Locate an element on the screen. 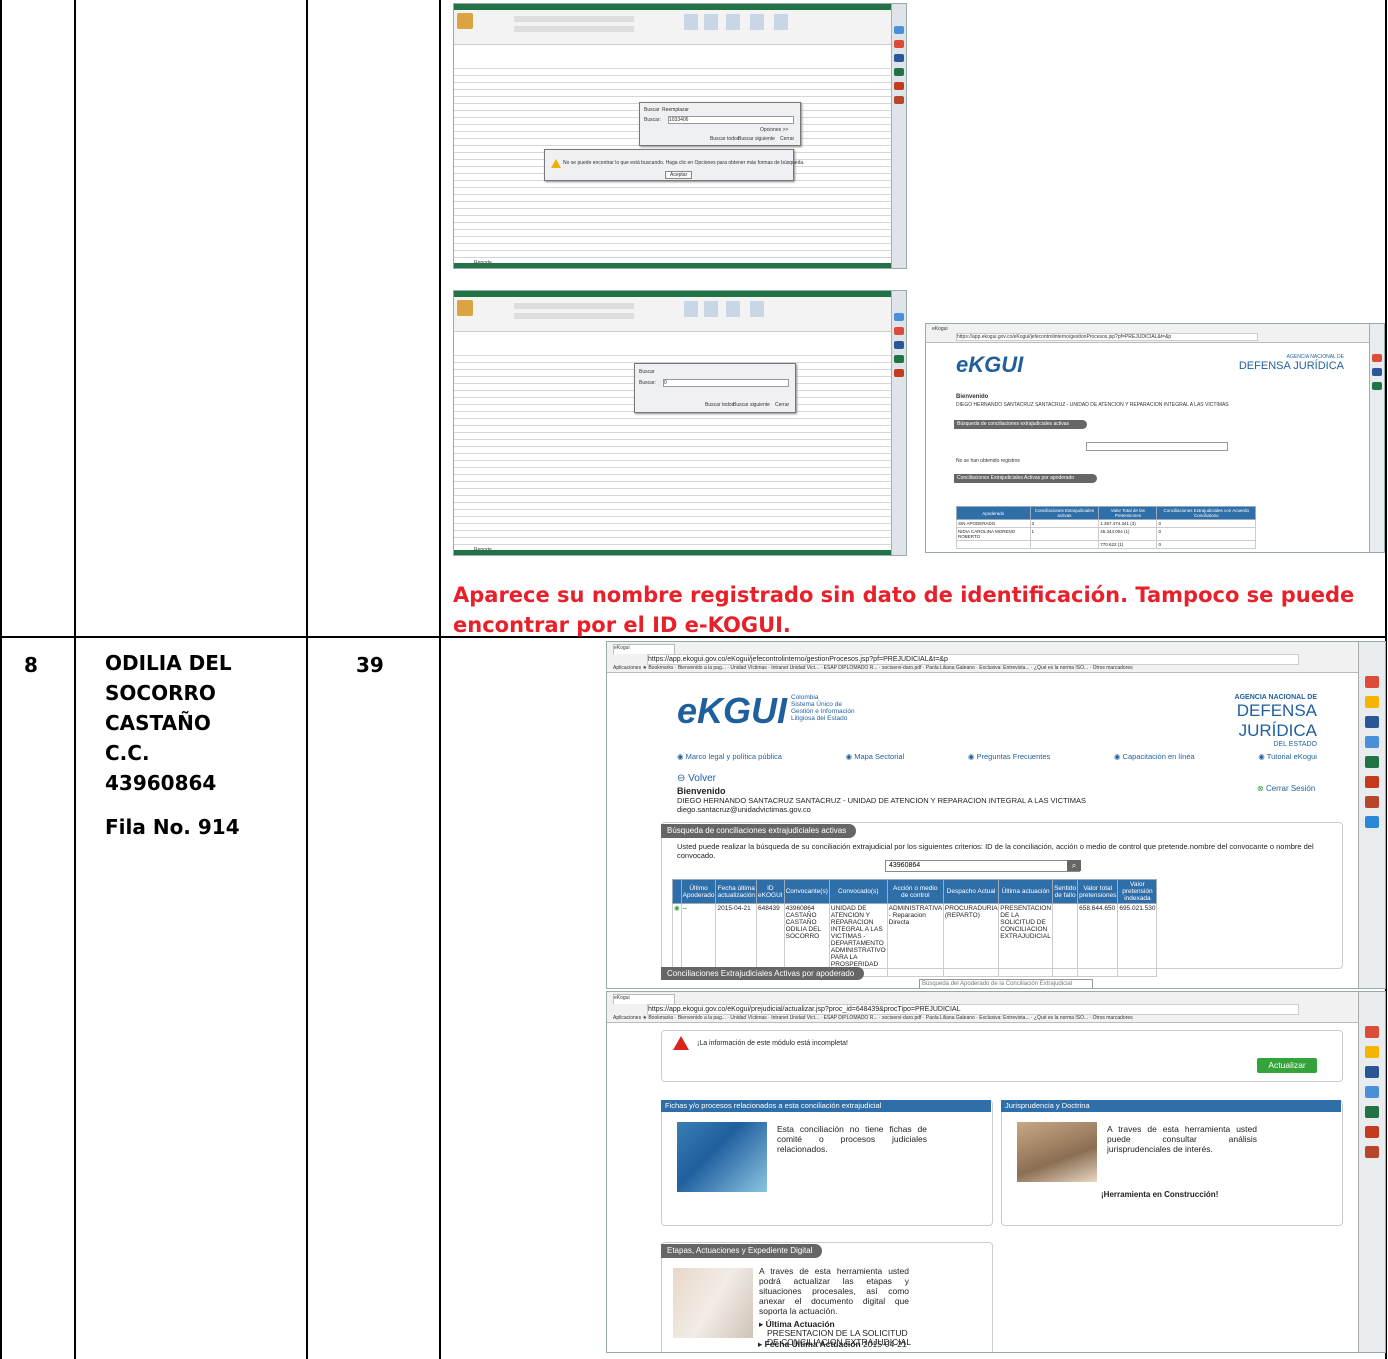 This screenshot has width=1388, height=1359. warning-panel is located at coordinates (1002, 1056).